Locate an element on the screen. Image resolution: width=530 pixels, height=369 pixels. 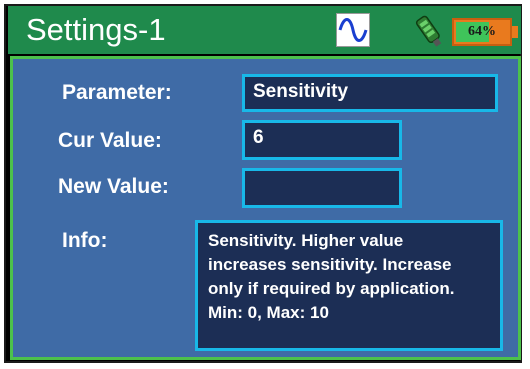
info-label: Info: is located at coordinates (85, 240).